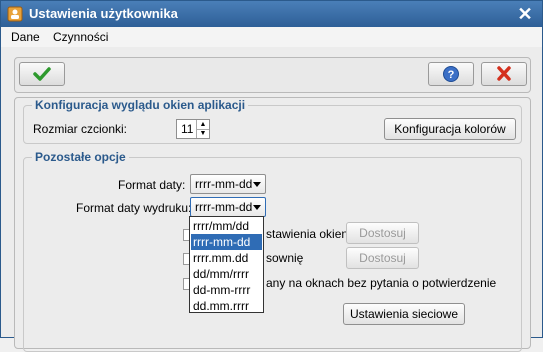 The image size is (543, 352). What do you see at coordinates (80, 157) in the screenshot?
I see `other-options-legend: Pozostałe opcje` at bounding box center [80, 157].